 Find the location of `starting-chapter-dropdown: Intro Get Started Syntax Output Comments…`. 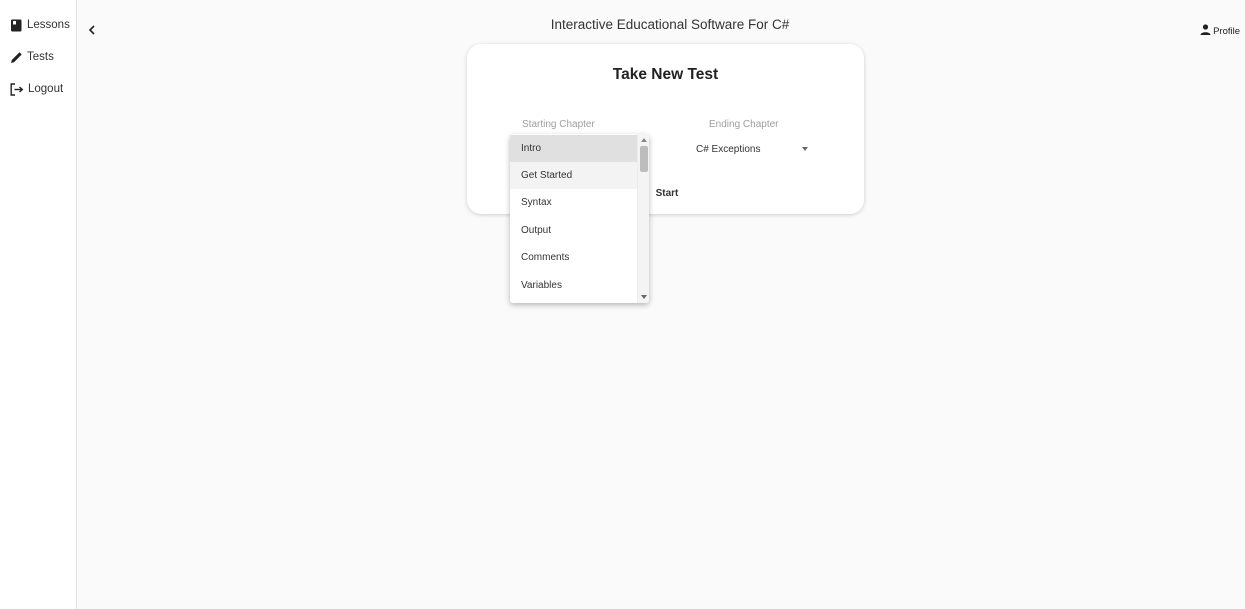

starting-chapter-dropdown: Intro Get Started Syntax Output Comments… is located at coordinates (579, 218).